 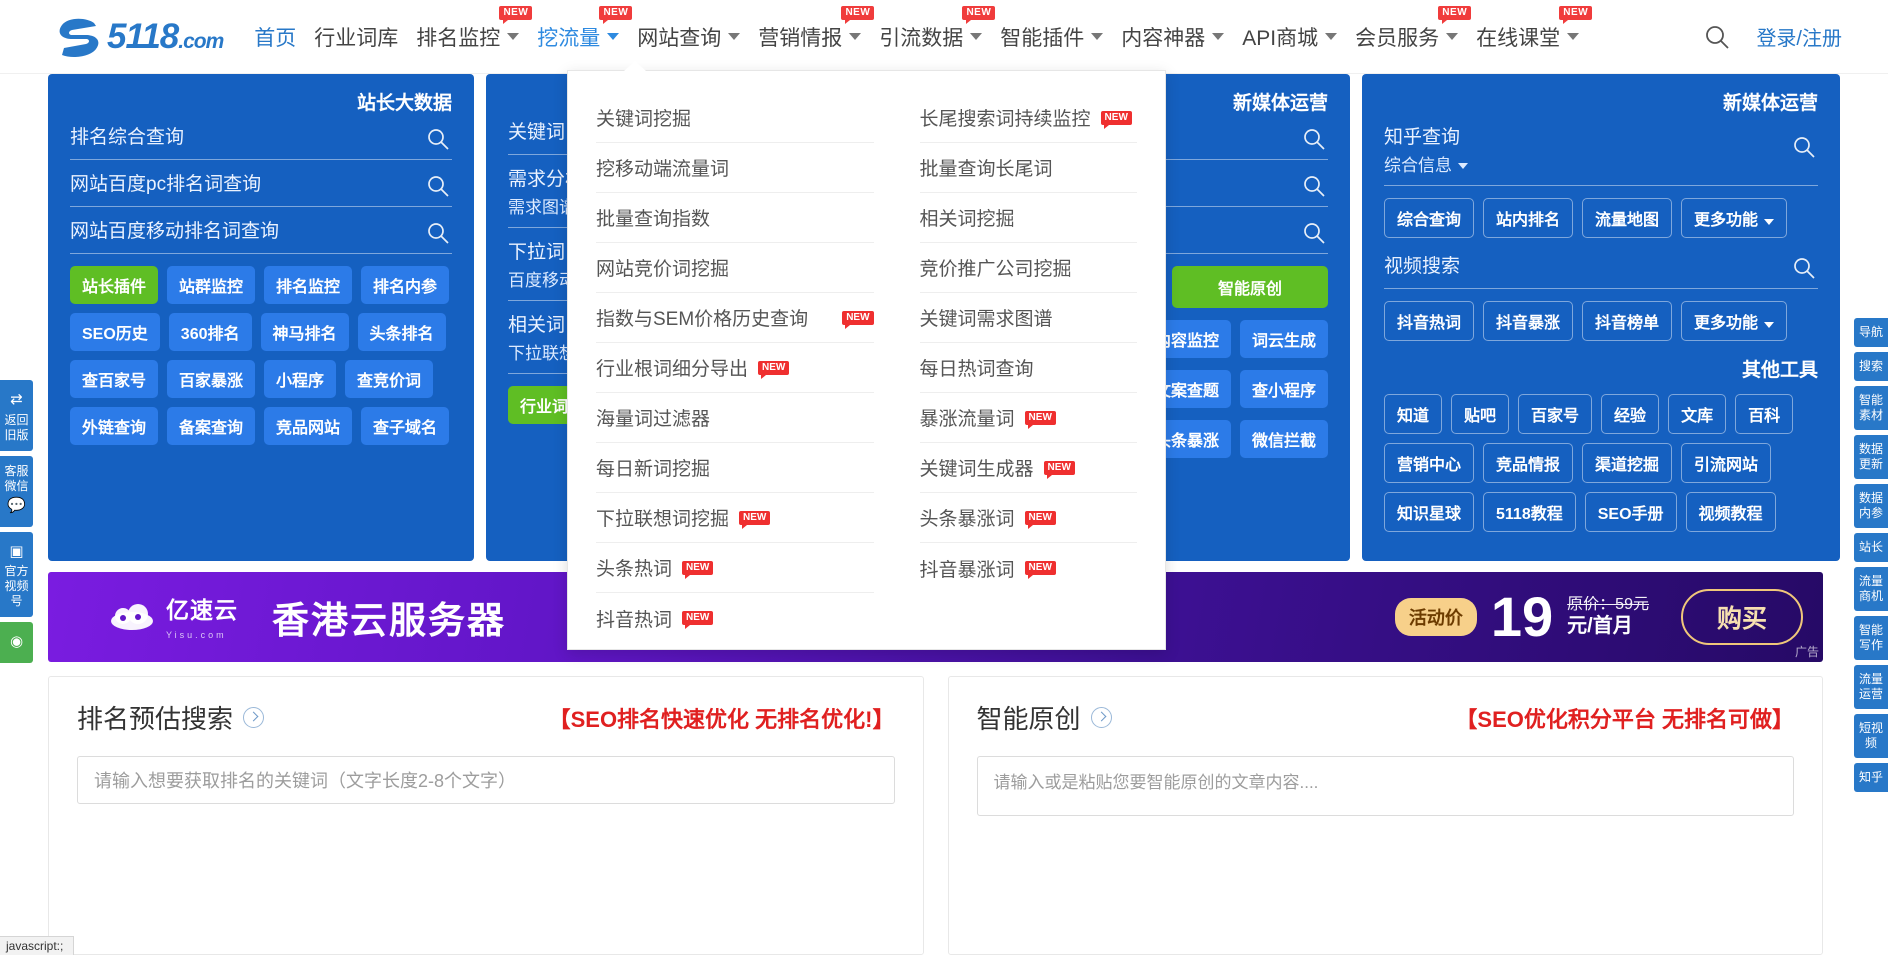 What do you see at coordinates (735, 568) in the screenshot?
I see `dropdown-item-l9: 头条热词 NEW` at bounding box center [735, 568].